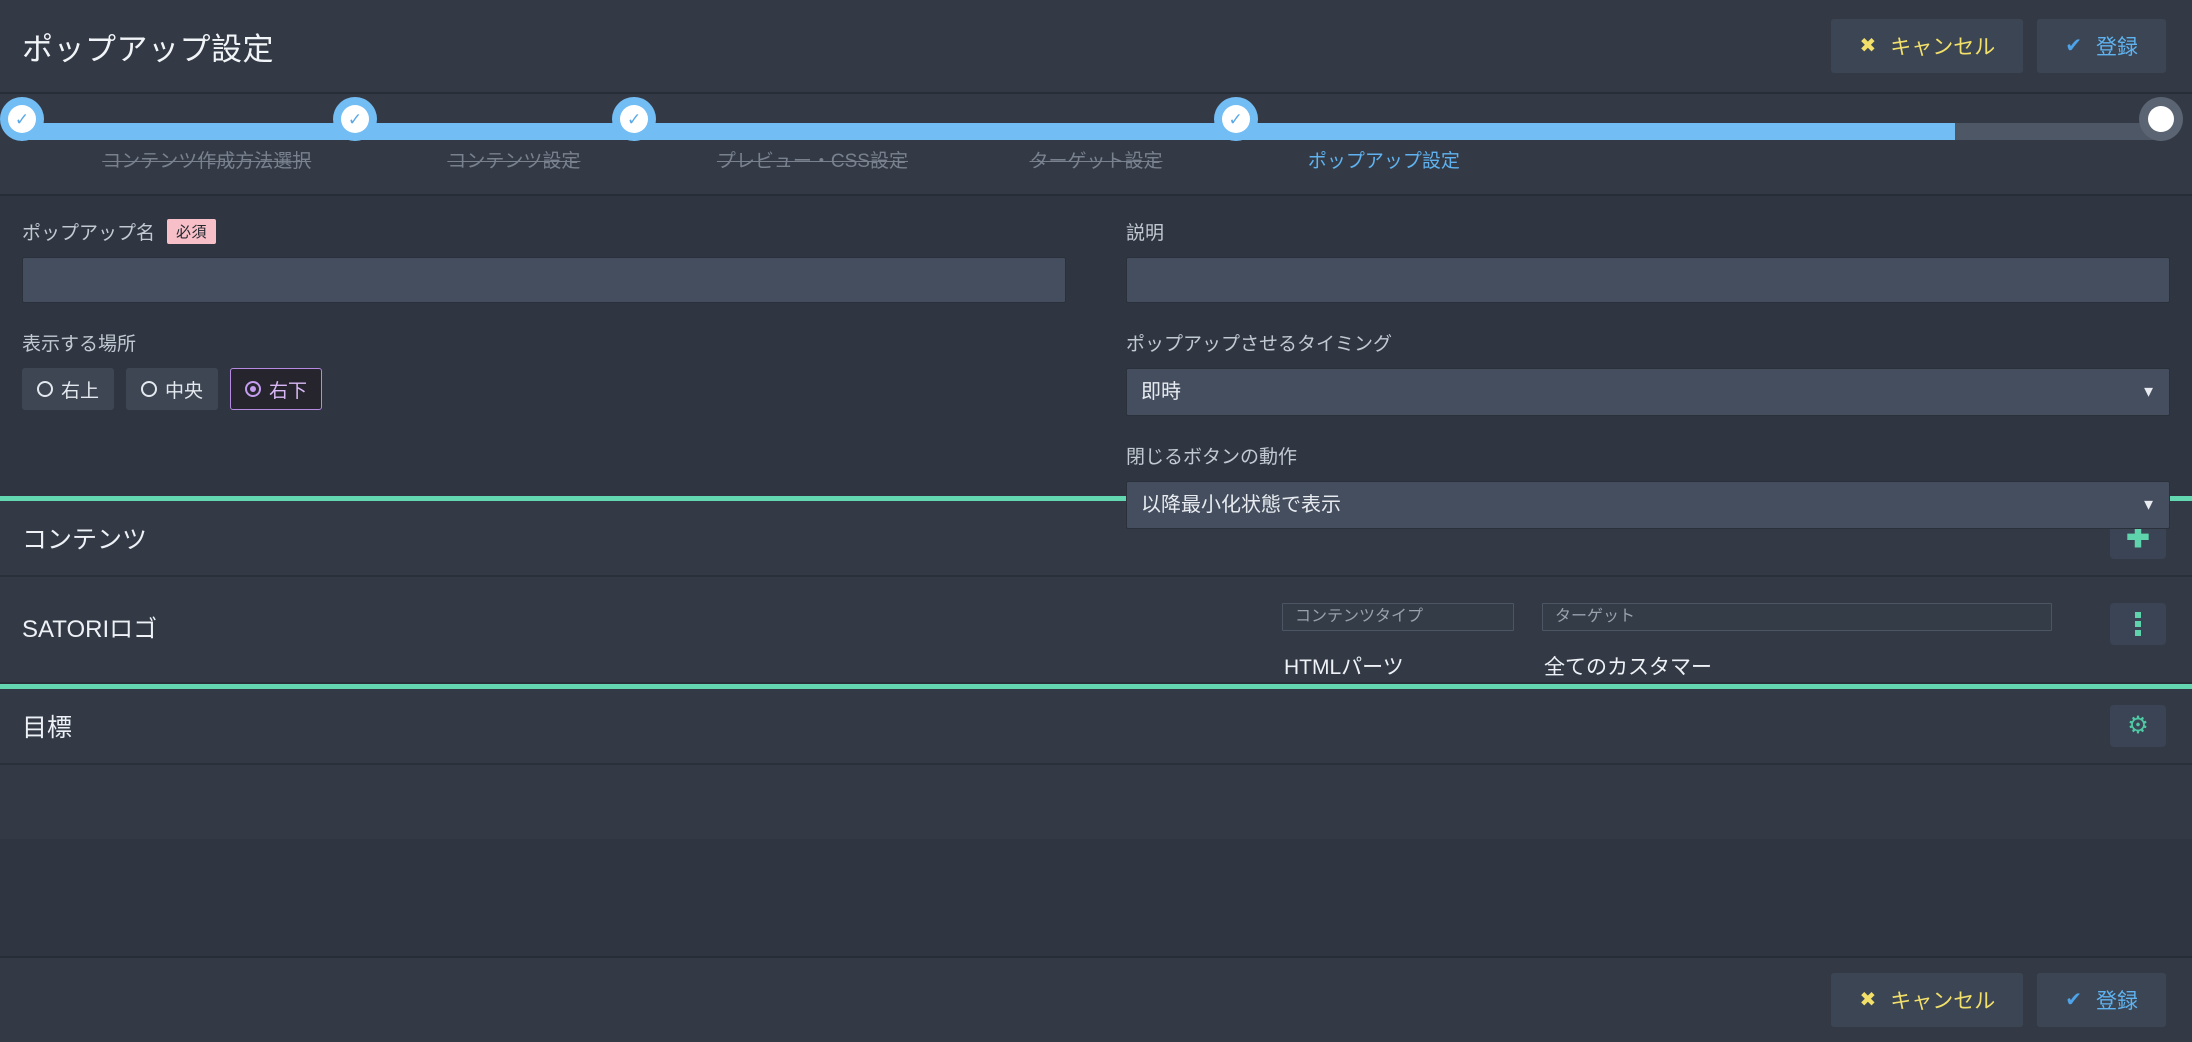  What do you see at coordinates (1398, 642) in the screenshot?
I see `content-type-field: コンテンツタイプ HTMLパーツ` at bounding box center [1398, 642].